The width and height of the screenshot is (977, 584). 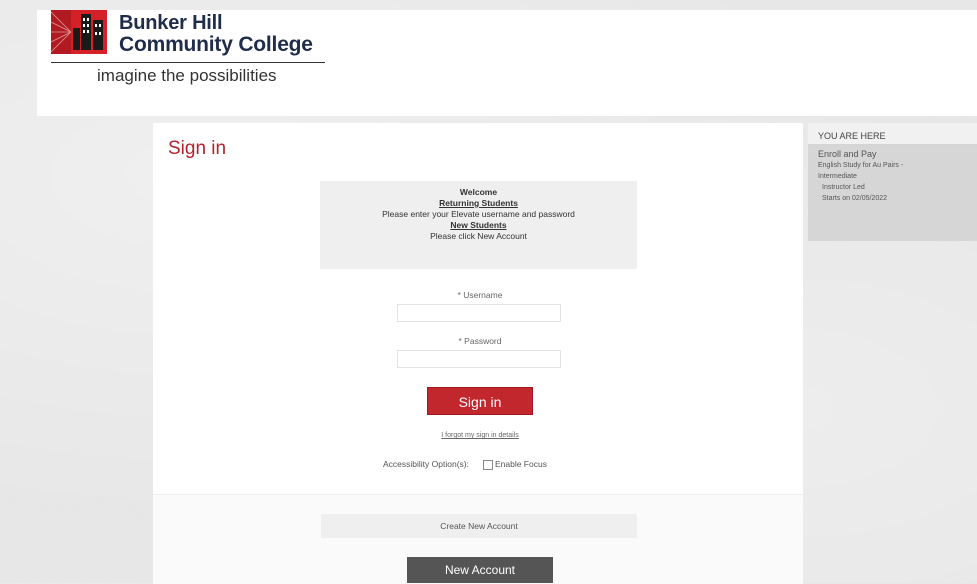 I want to click on breadcrumb-level: Intermediate, so click(x=837, y=176).